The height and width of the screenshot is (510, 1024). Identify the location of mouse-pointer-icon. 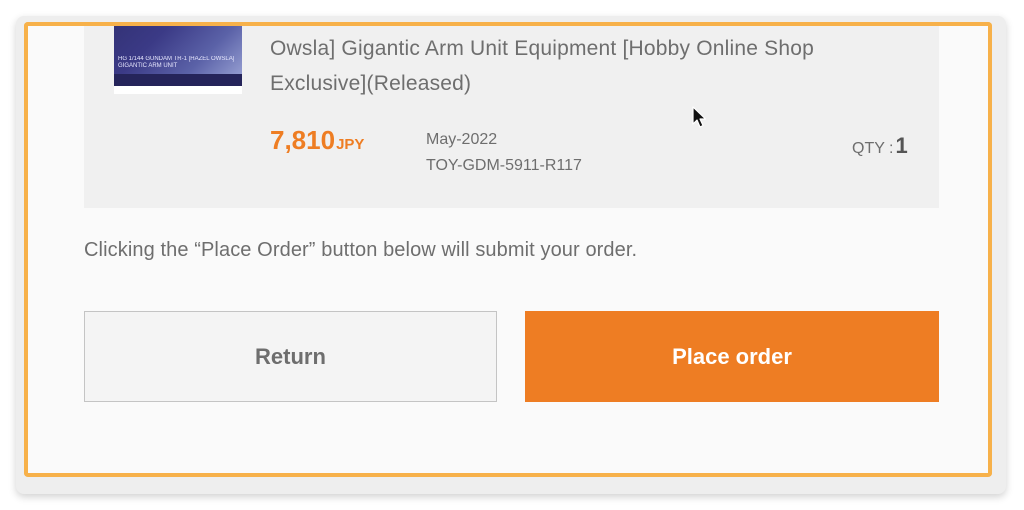
(699, 117).